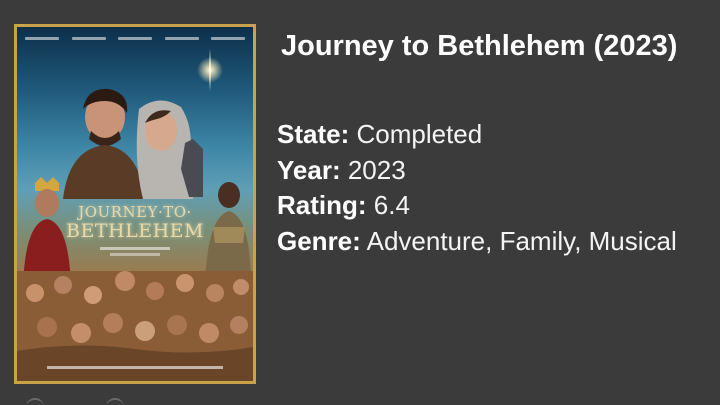  Describe the element at coordinates (322, 205) in the screenshot. I see `rating-label: Rating:` at that location.